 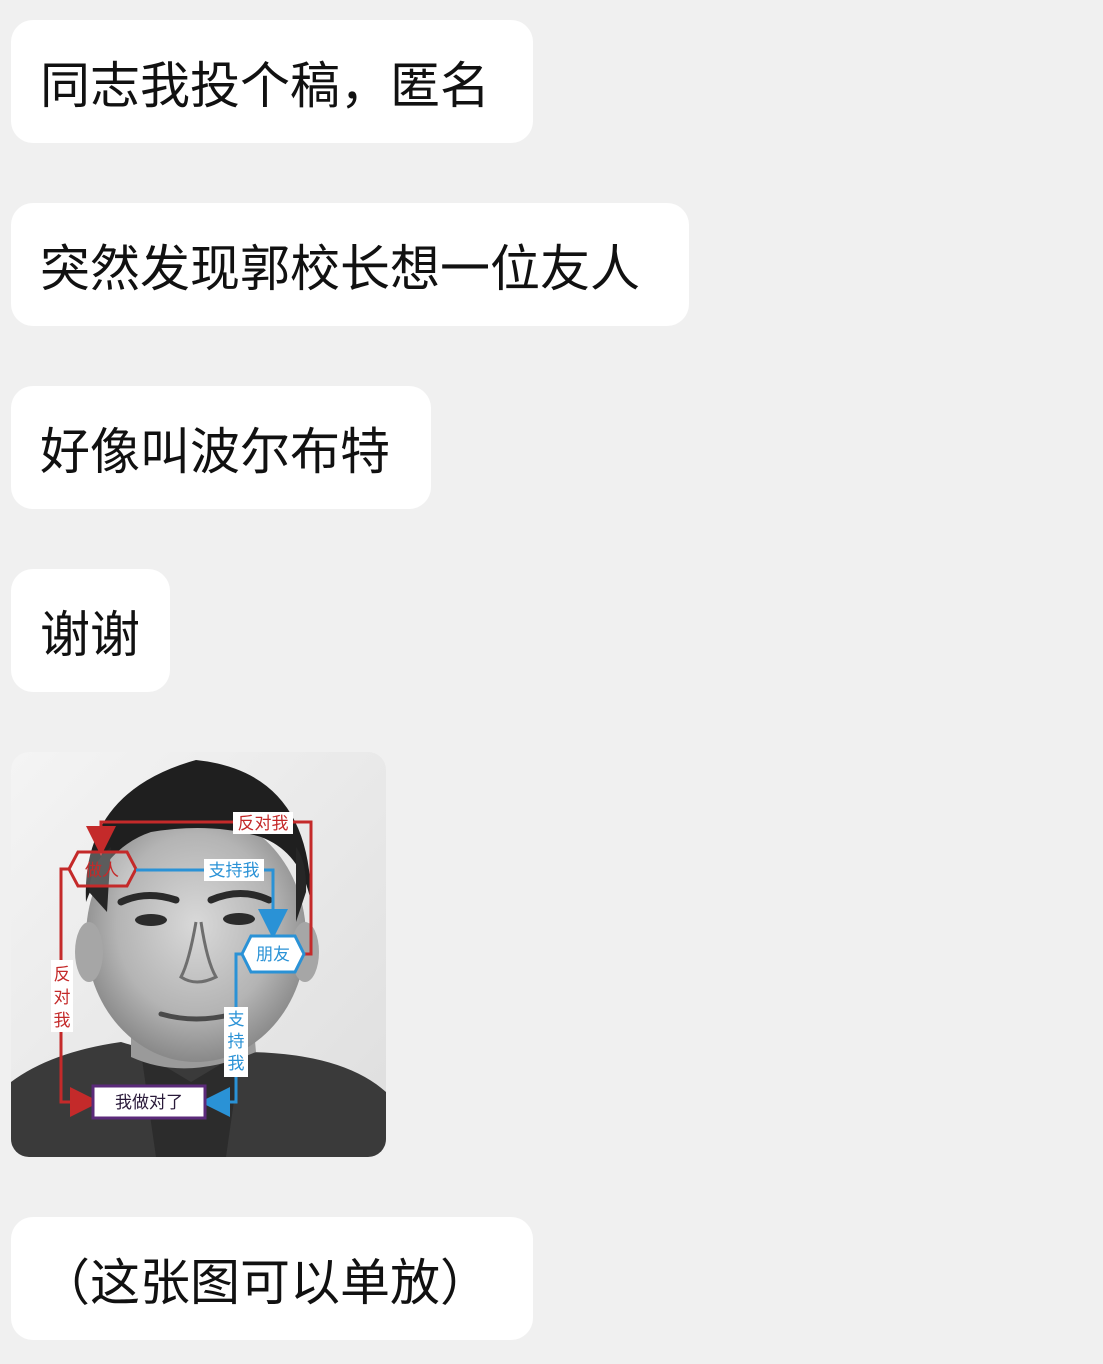 I want to click on chat-message-bubble: 好像叫波尔布特, so click(x=221, y=447).